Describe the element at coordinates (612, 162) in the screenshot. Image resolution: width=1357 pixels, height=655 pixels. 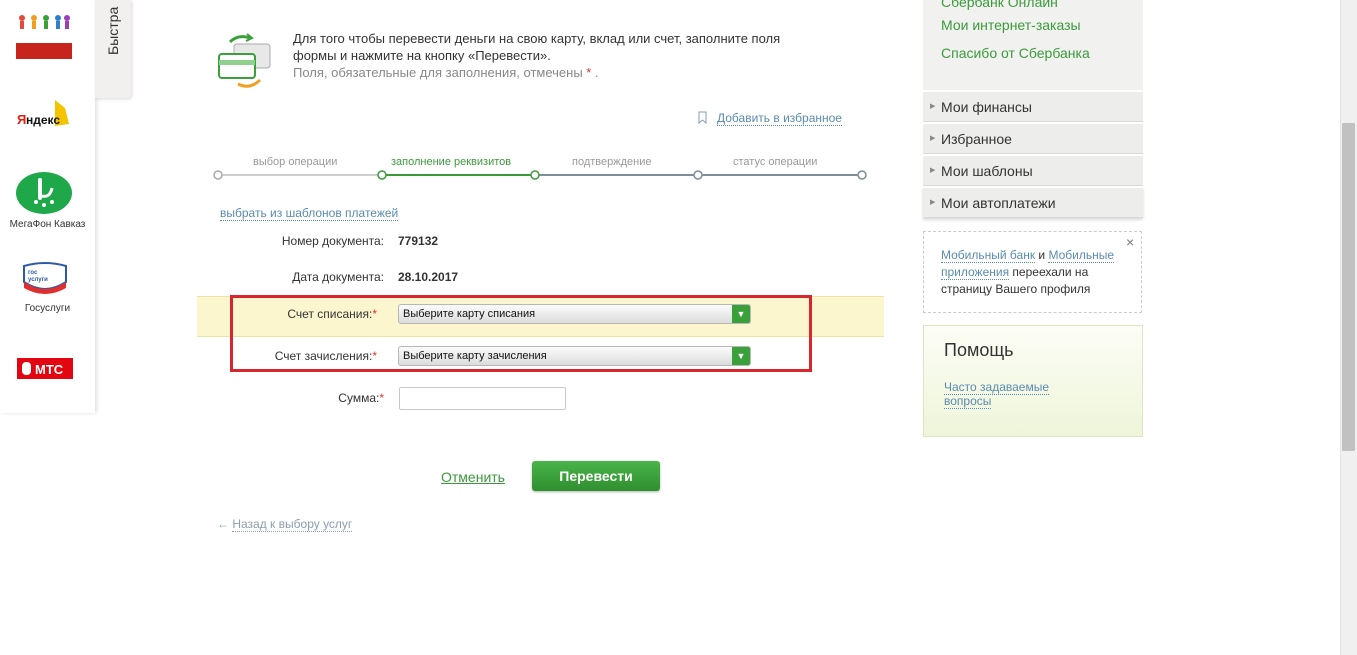
I see `step-confirmation: подтверждение` at that location.